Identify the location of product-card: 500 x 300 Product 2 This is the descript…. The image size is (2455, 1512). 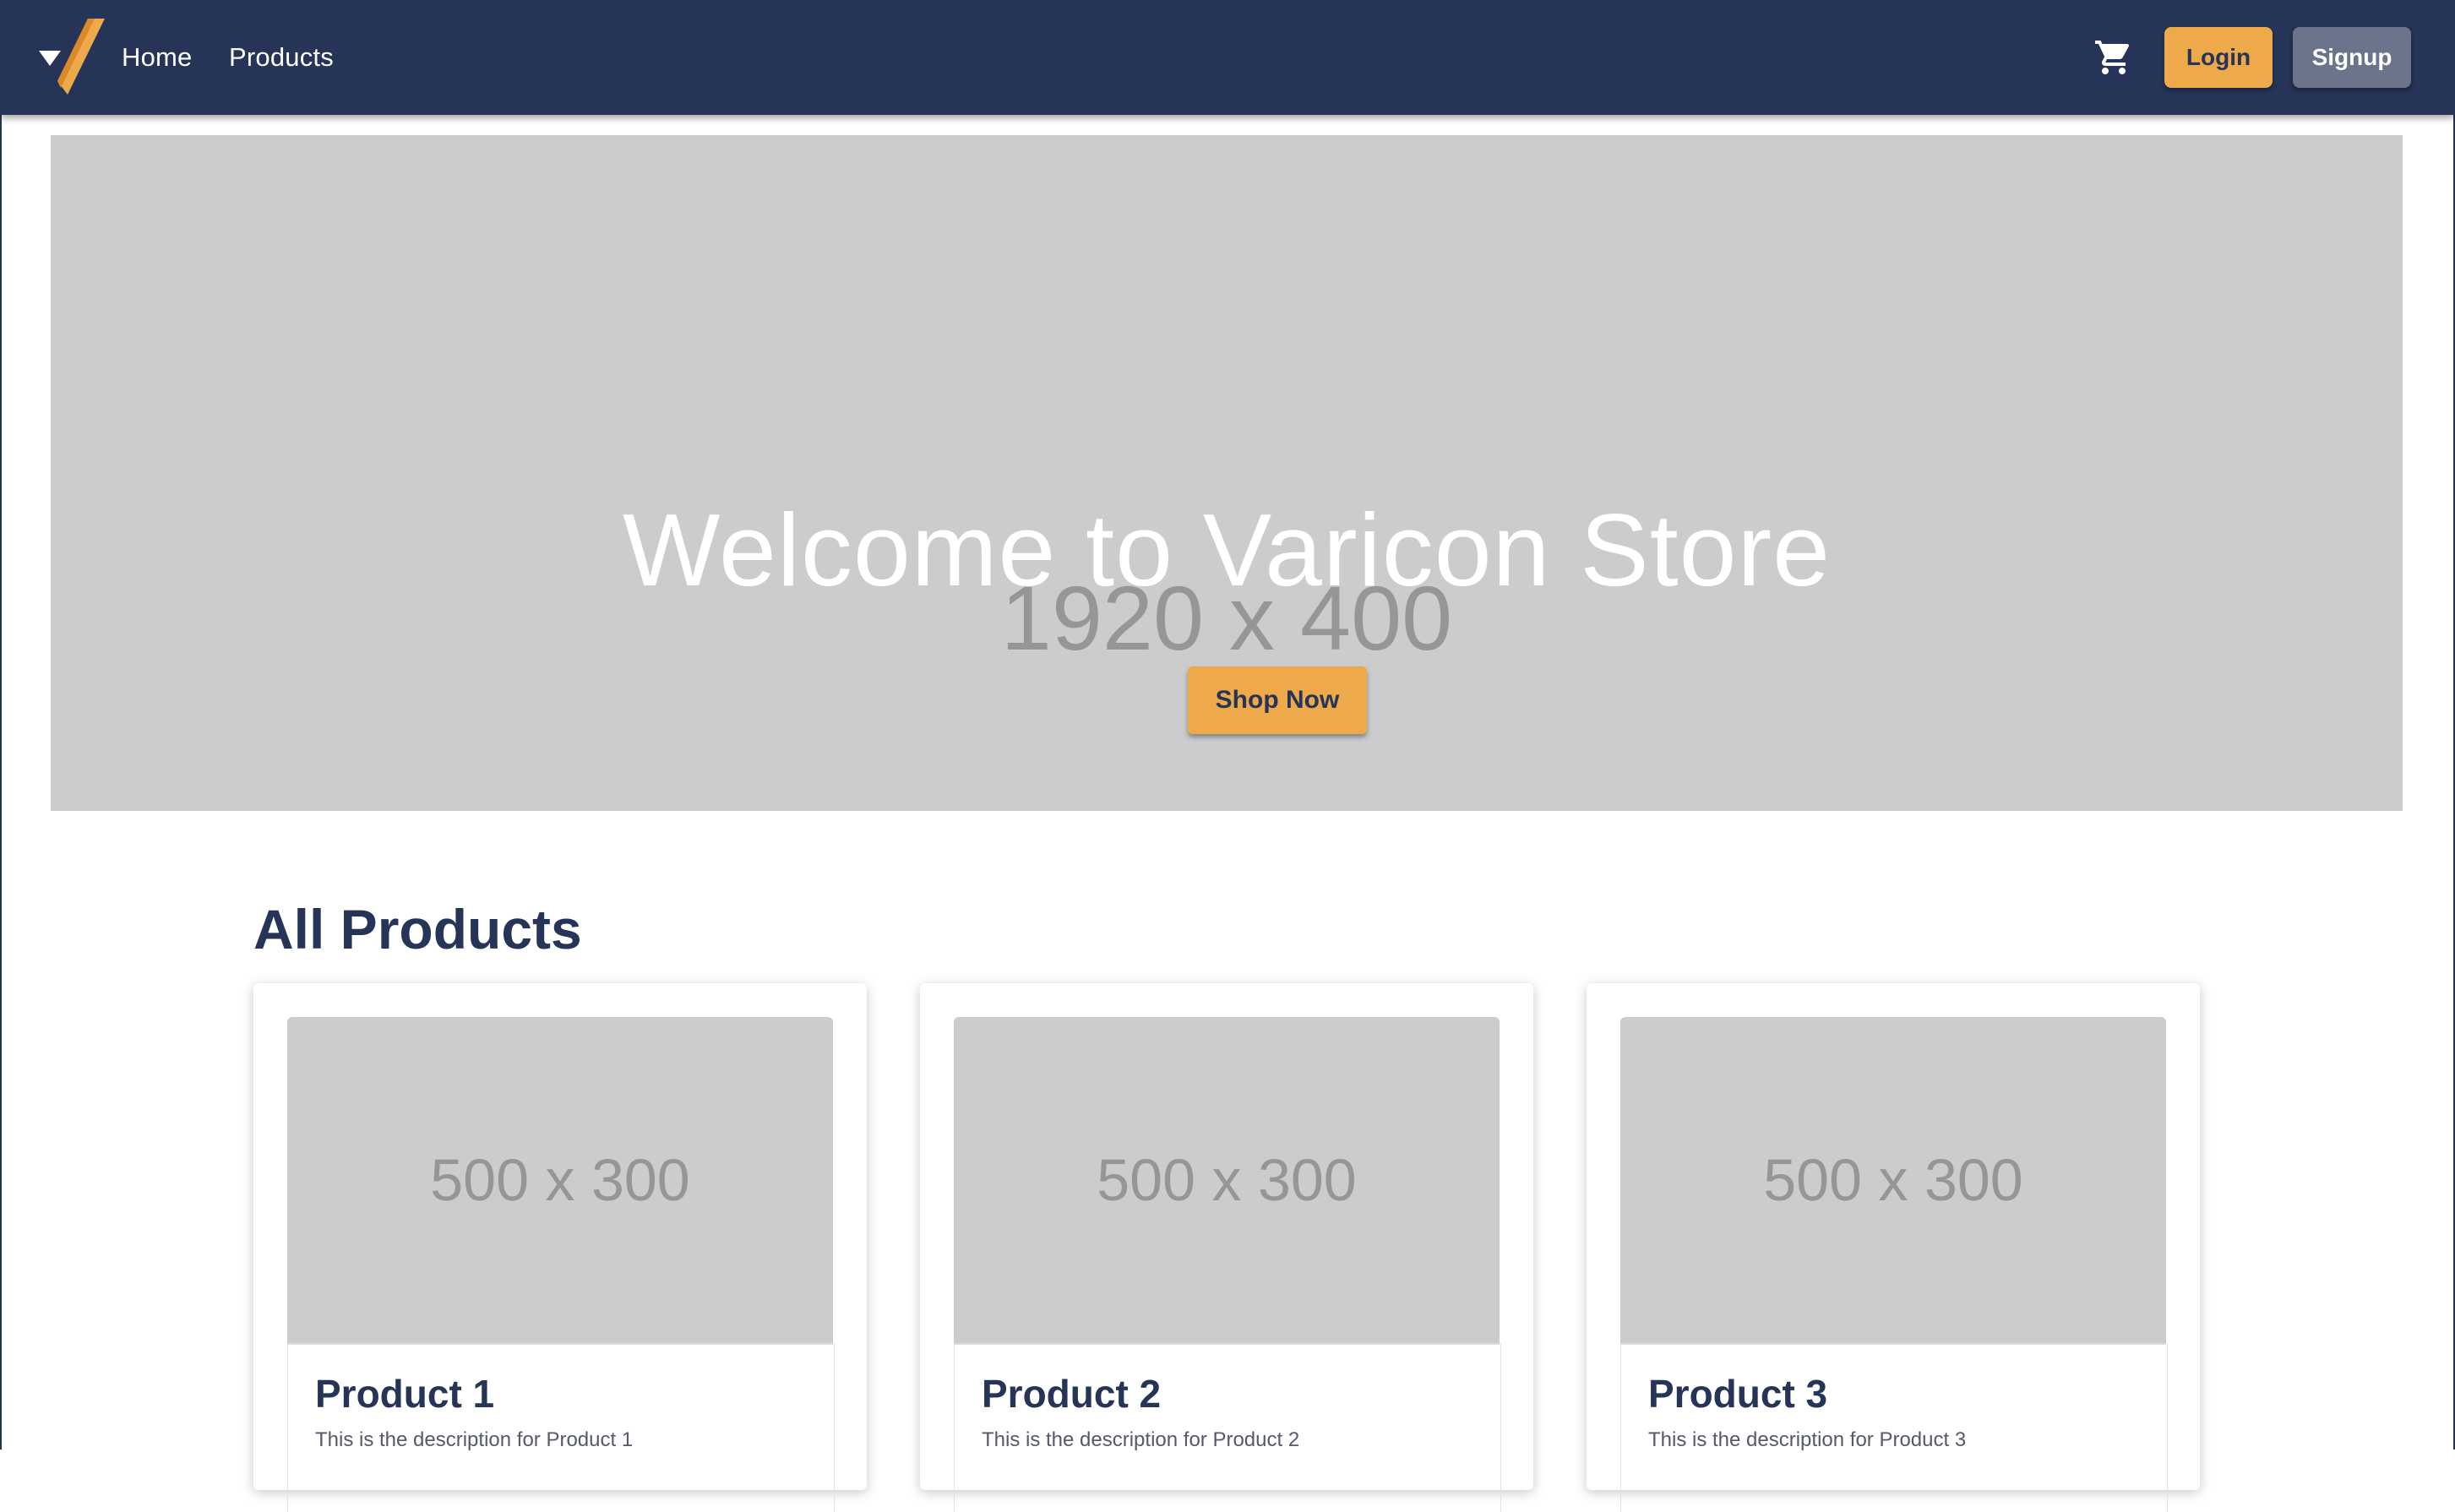
(1226, 1247).